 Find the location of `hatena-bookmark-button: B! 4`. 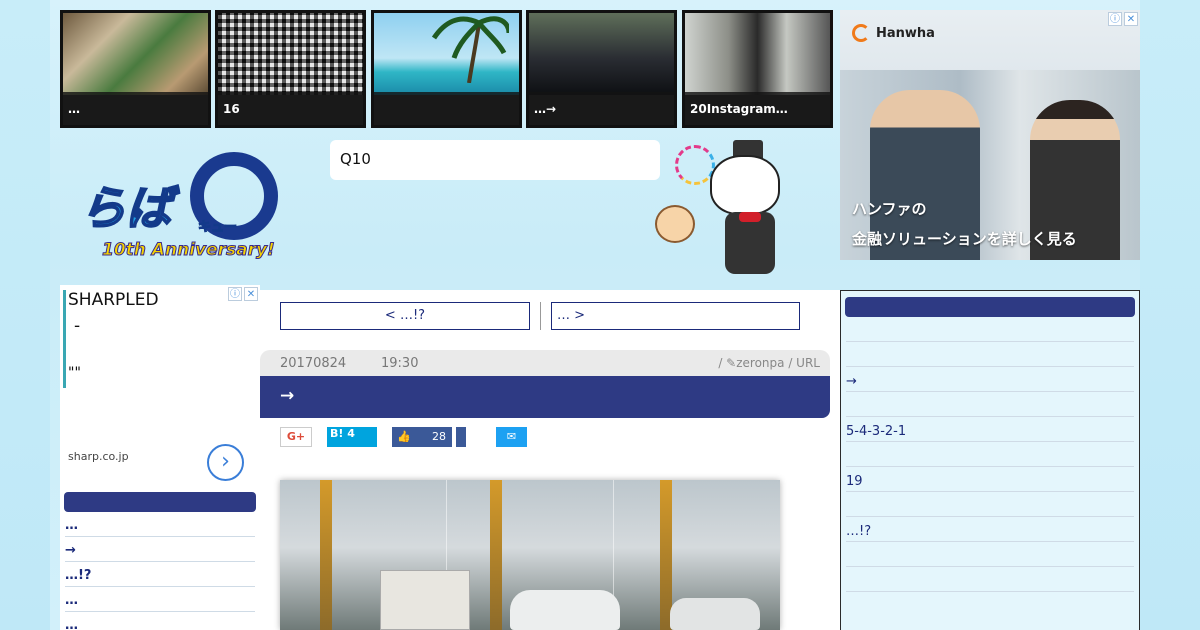

hatena-bookmark-button: B! 4 is located at coordinates (352, 437).